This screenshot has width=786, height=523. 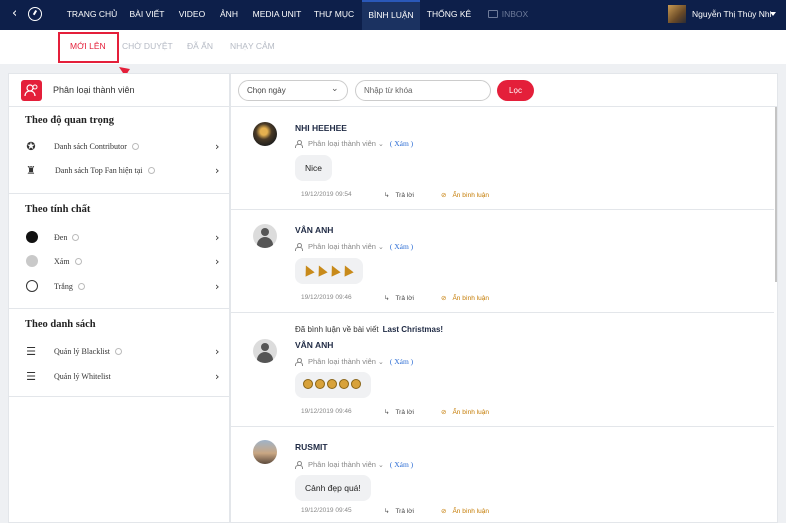 What do you see at coordinates (252, 46) in the screenshot?
I see `tab-sensitive: NHẠY CẢM` at bounding box center [252, 46].